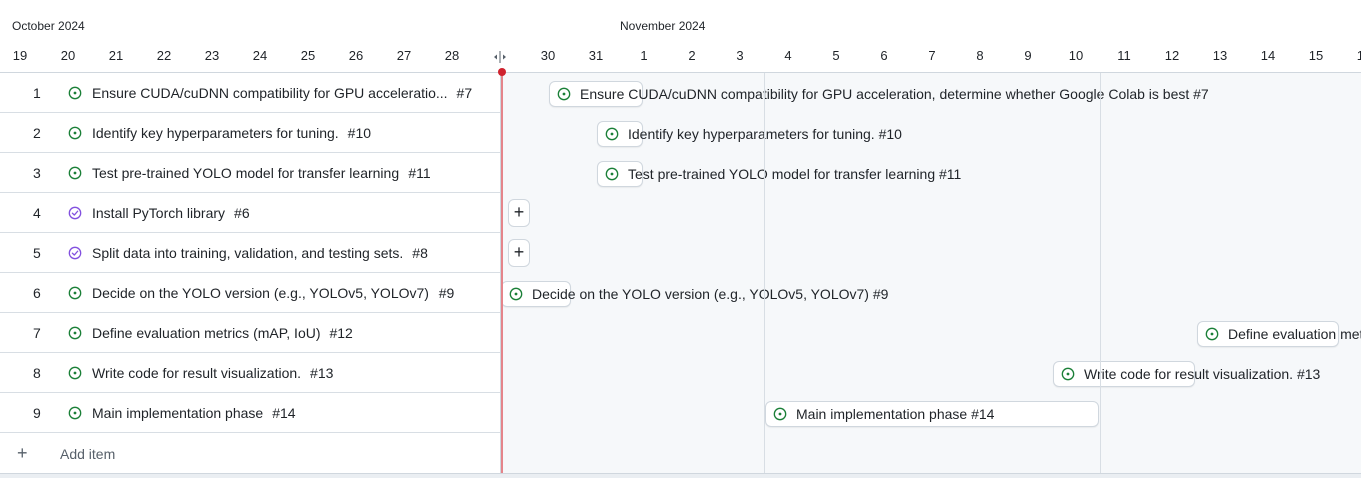  Describe the element at coordinates (177, 413) in the screenshot. I see `item-title: Main implementation phase` at that location.